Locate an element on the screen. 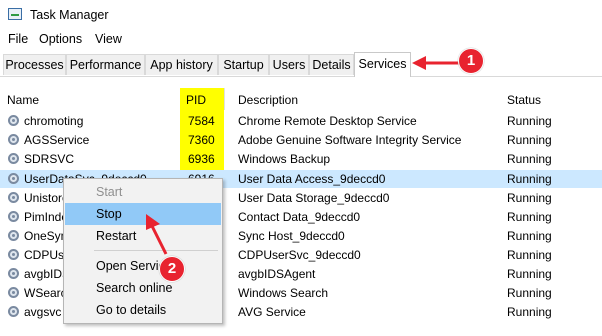 This screenshot has height=336, width=602. service-description: CDPUserSvc_9deccd0 is located at coordinates (299, 255).